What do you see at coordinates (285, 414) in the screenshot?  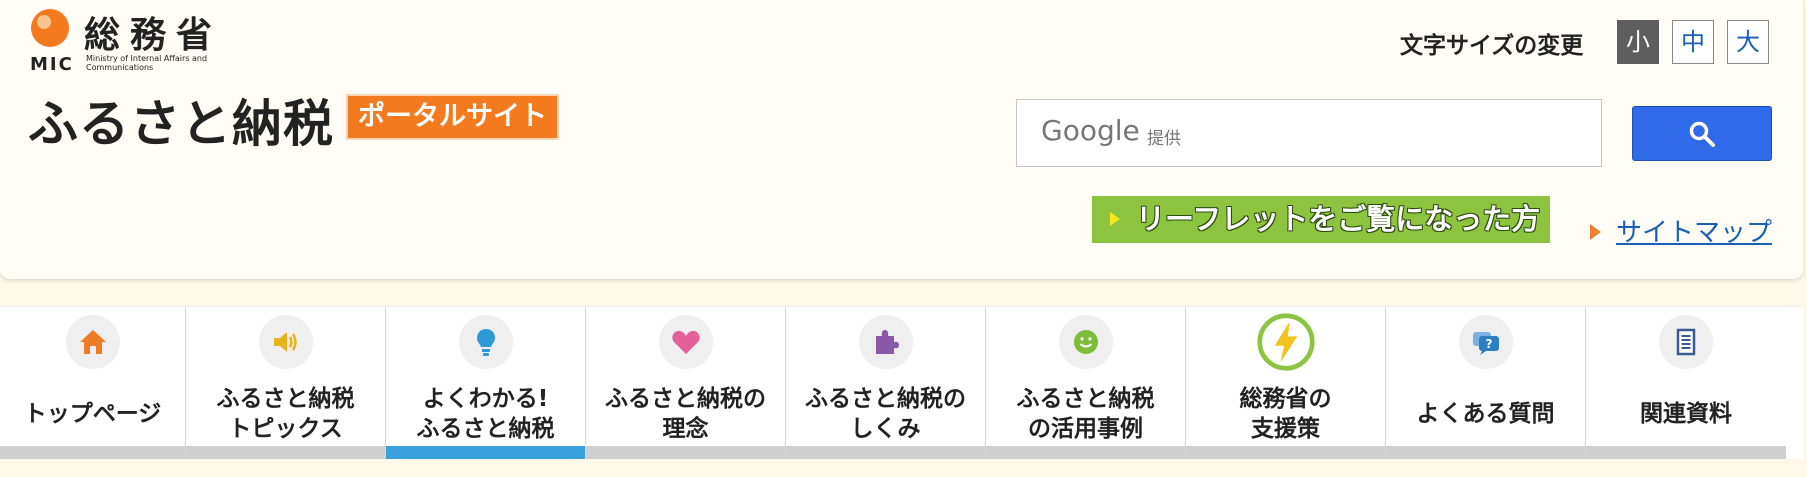 I see `nav-label: ふるさと納税 トピックス` at bounding box center [285, 414].